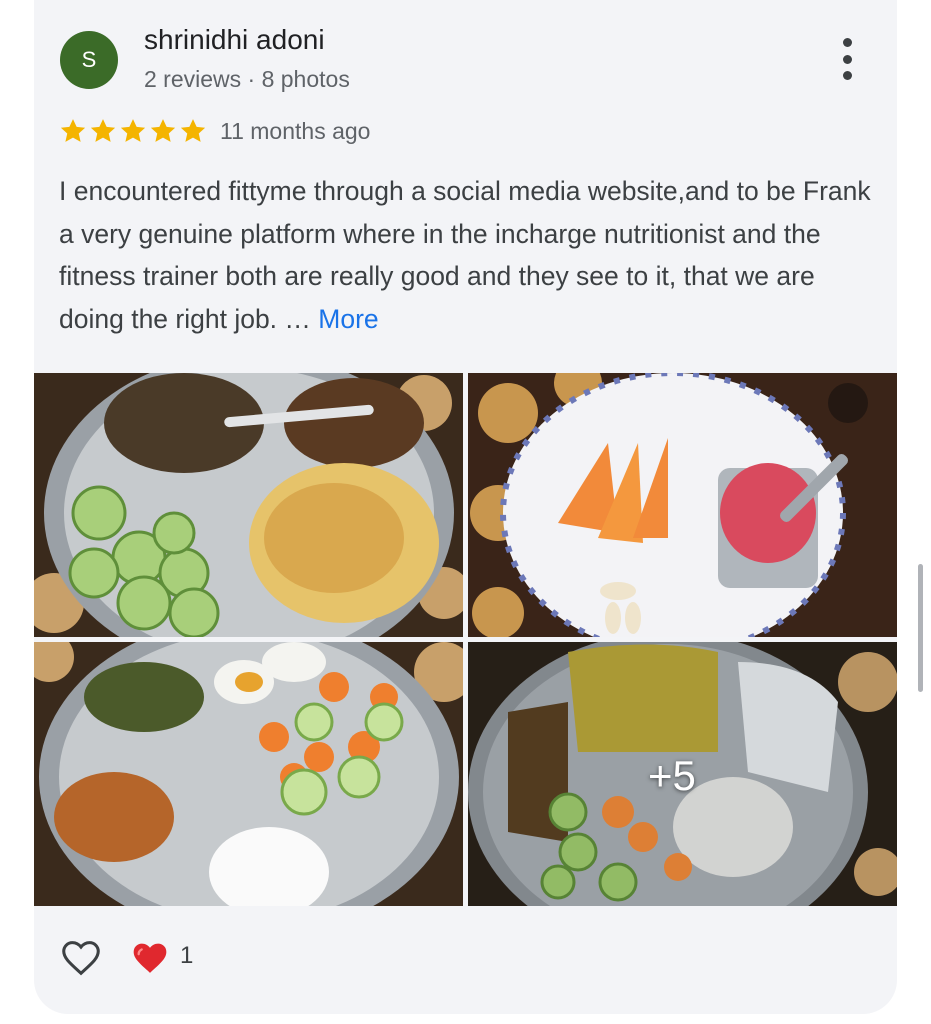 This screenshot has width=931, height=1024. I want to click on review-photo-4: +5, so click(682, 774).